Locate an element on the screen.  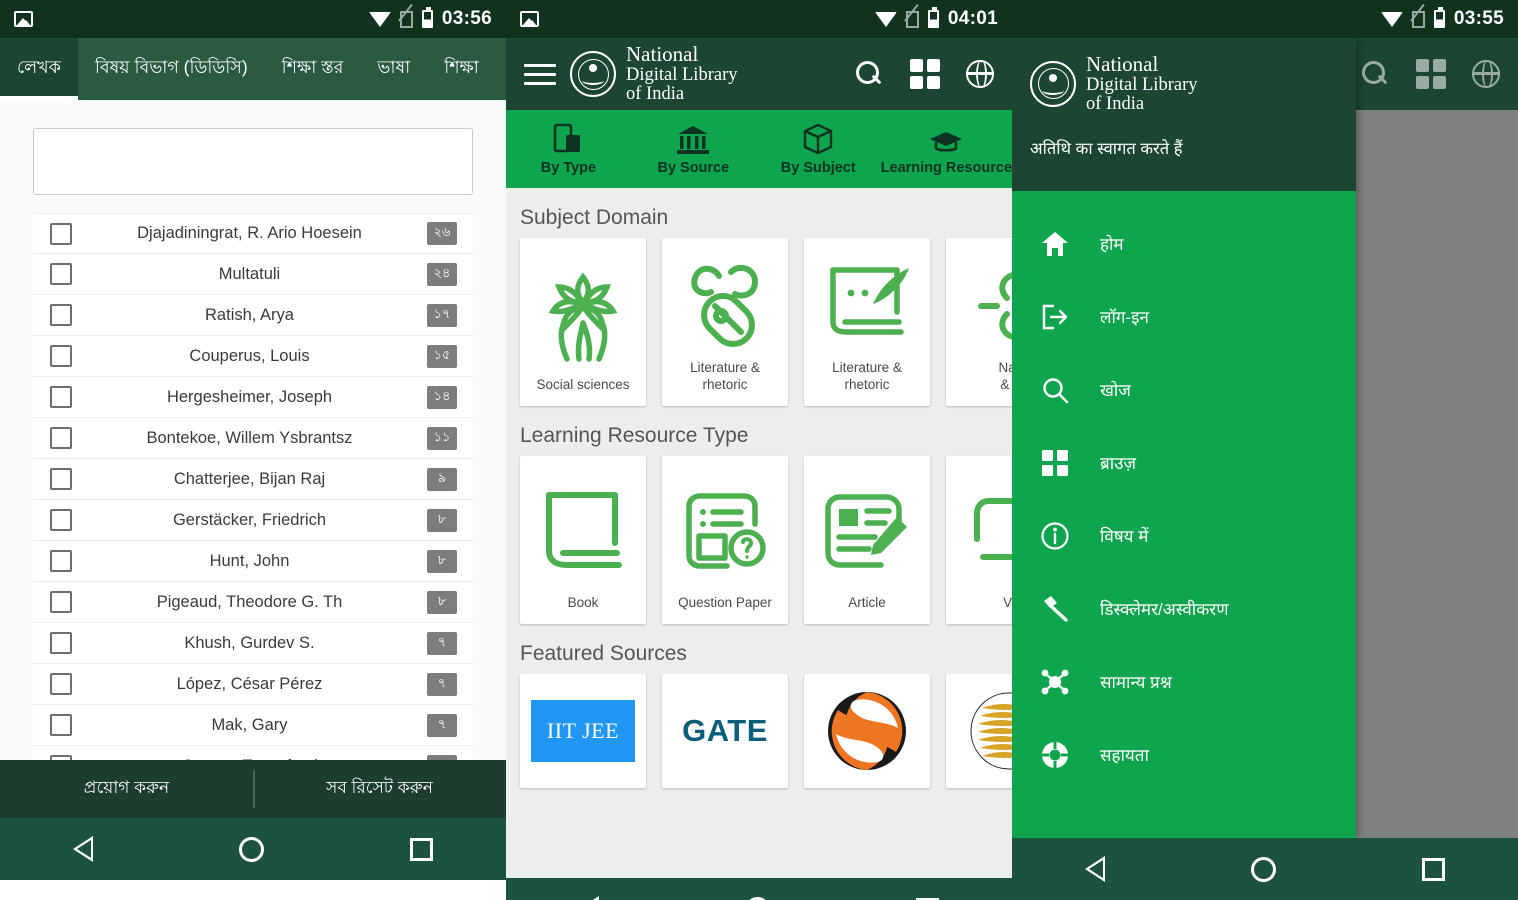
author-count-badge: ১৫ is located at coordinates (442, 356).